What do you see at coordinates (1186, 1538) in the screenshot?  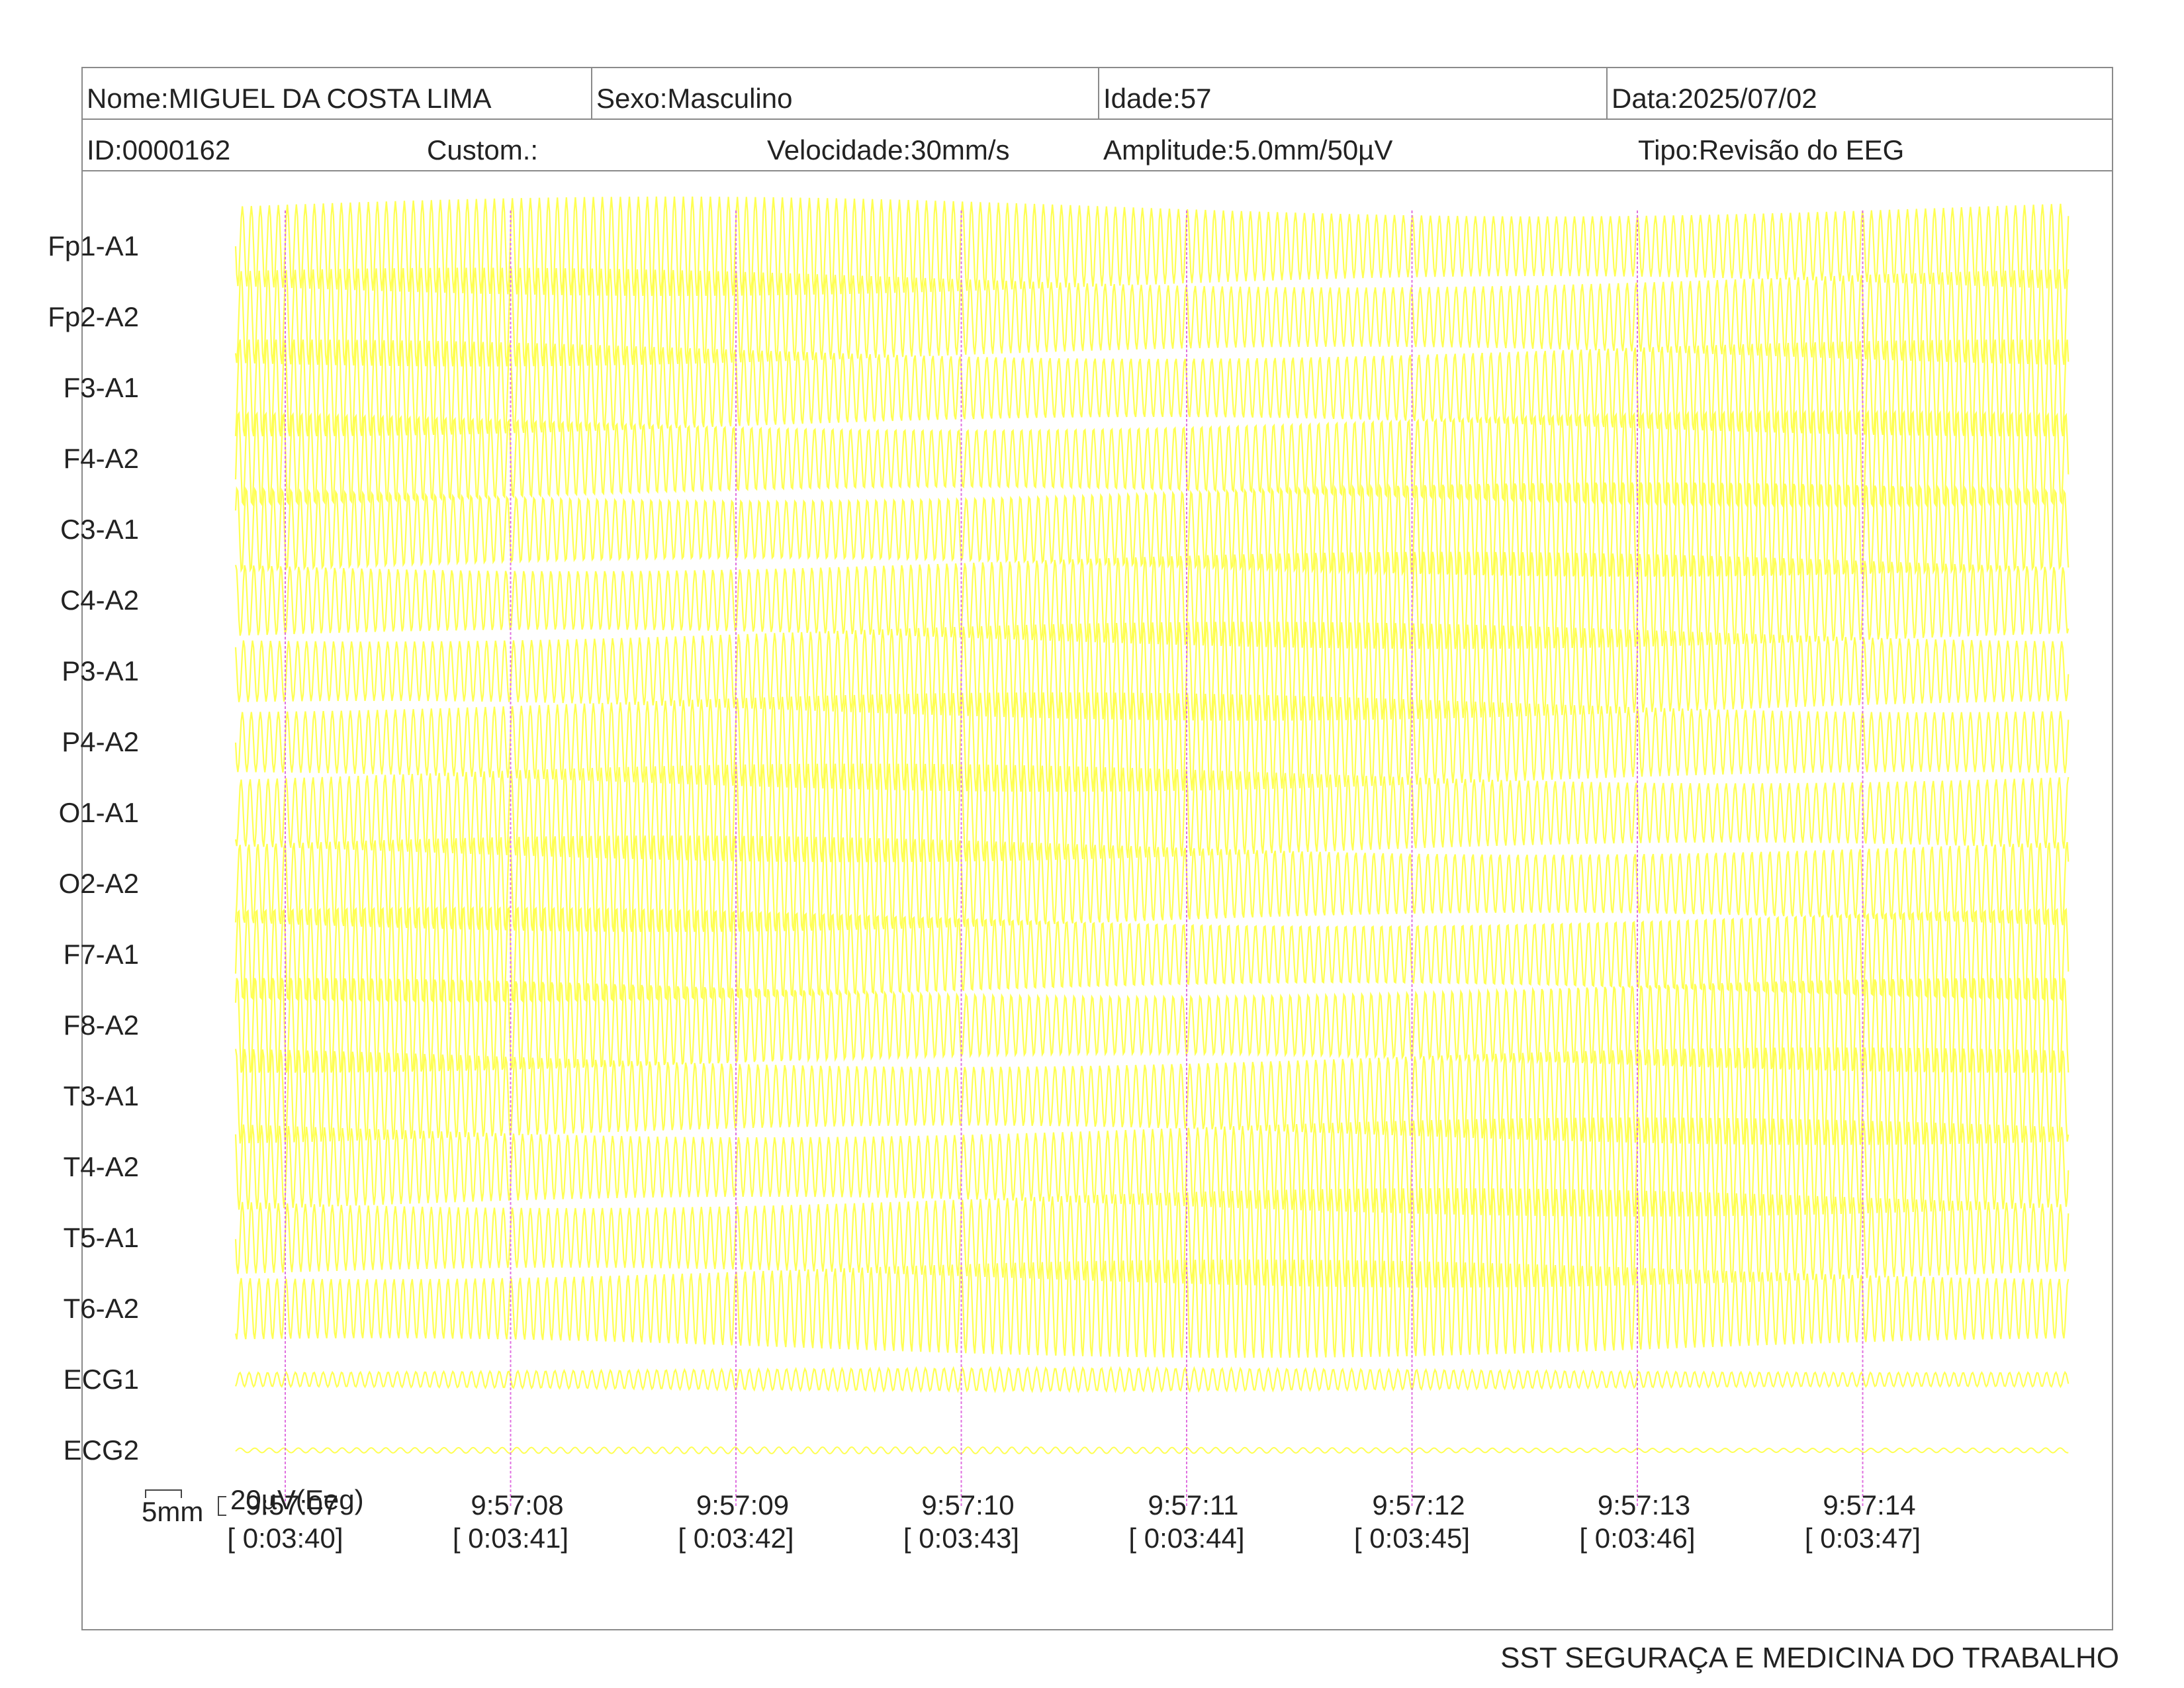 I see `time-marker-elapsed: [ 0:03:44]` at bounding box center [1186, 1538].